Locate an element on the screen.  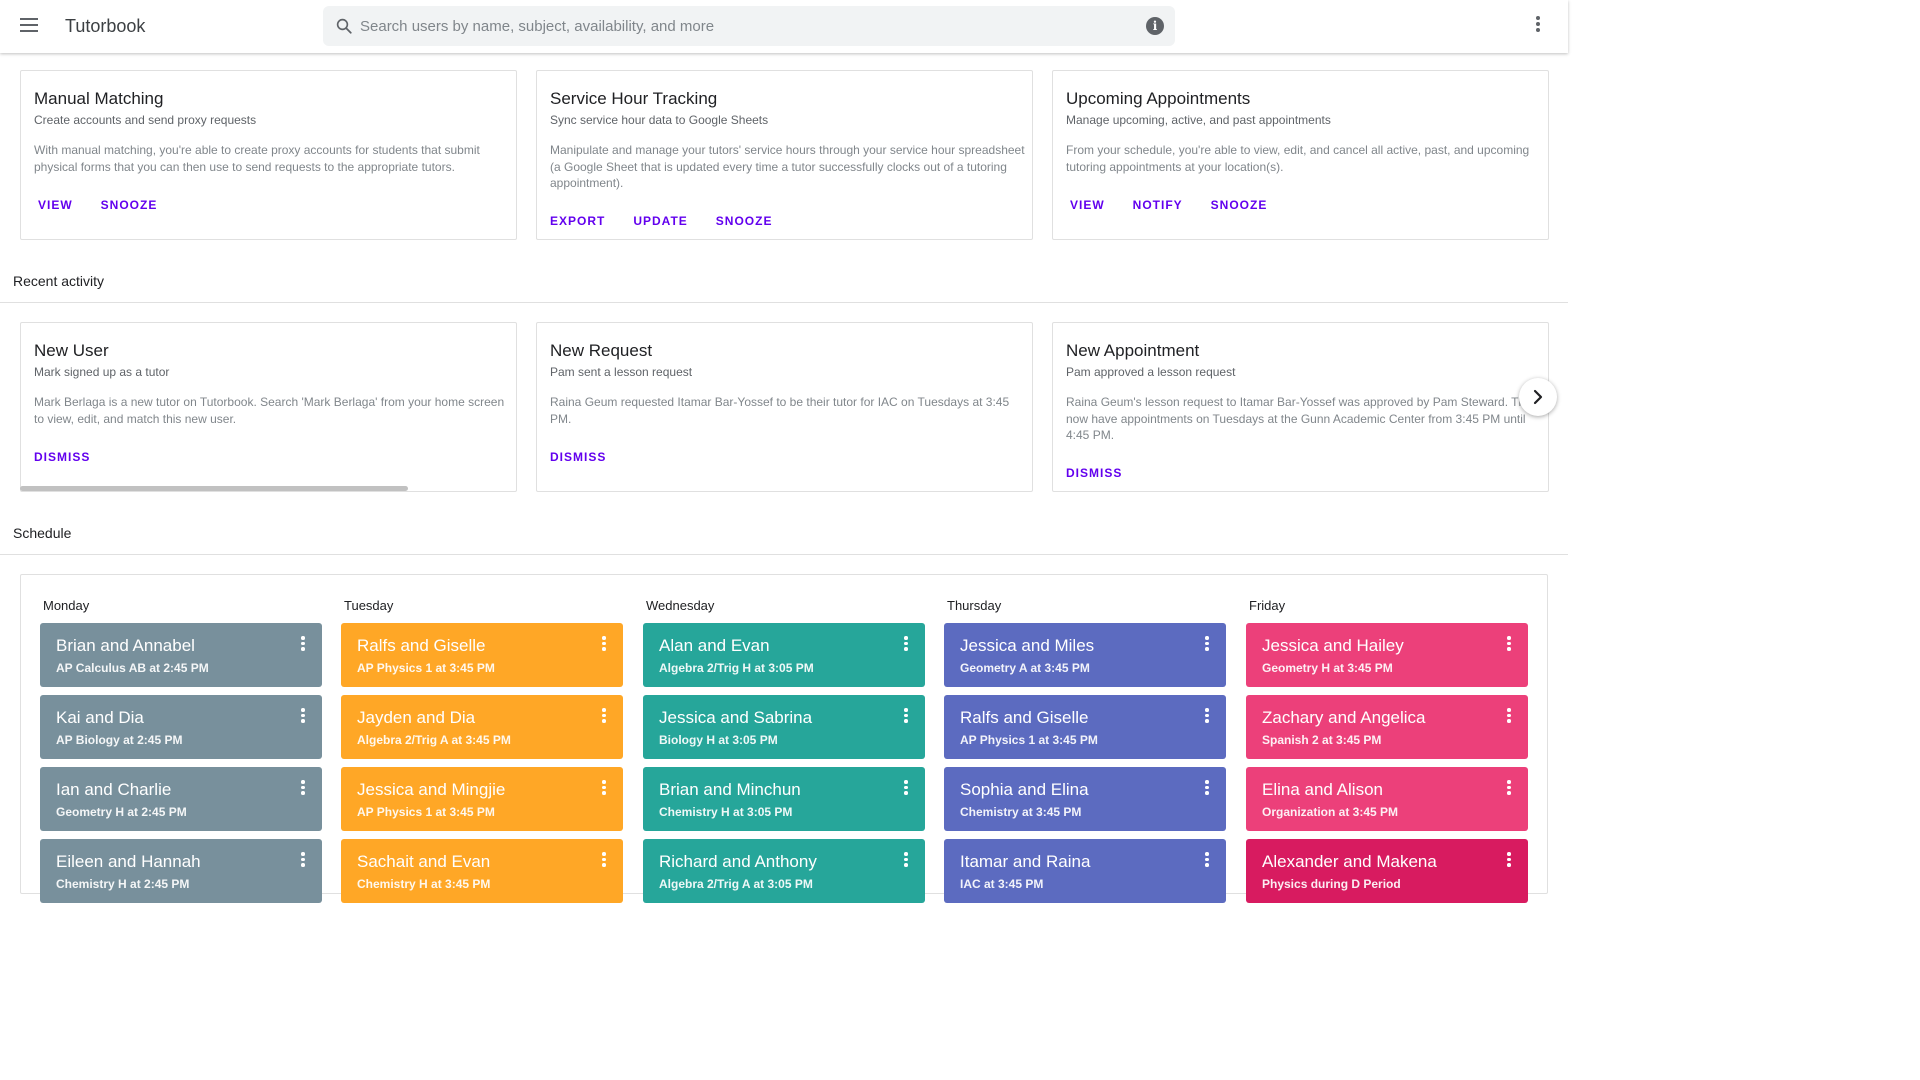
appointment-card: Elina and Alison Organization at 3:45 PM is located at coordinates (1387, 799).